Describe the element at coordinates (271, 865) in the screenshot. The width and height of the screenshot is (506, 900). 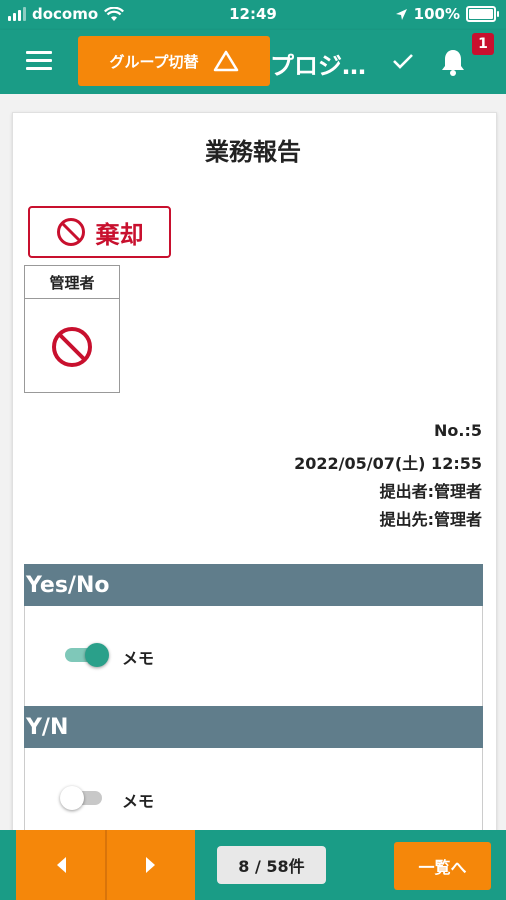
I see `page-counter: 8 / 58件` at that location.